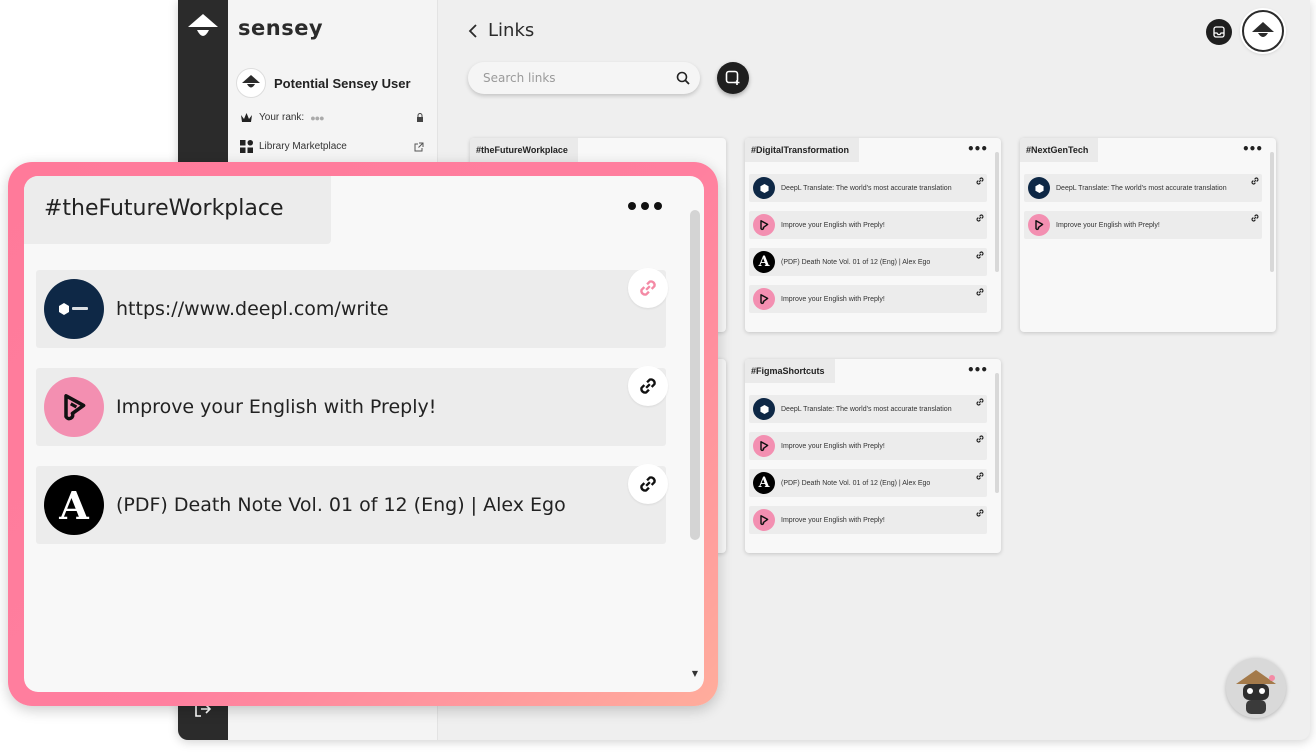  What do you see at coordinates (683, 78) in the screenshot?
I see `search-icon` at bounding box center [683, 78].